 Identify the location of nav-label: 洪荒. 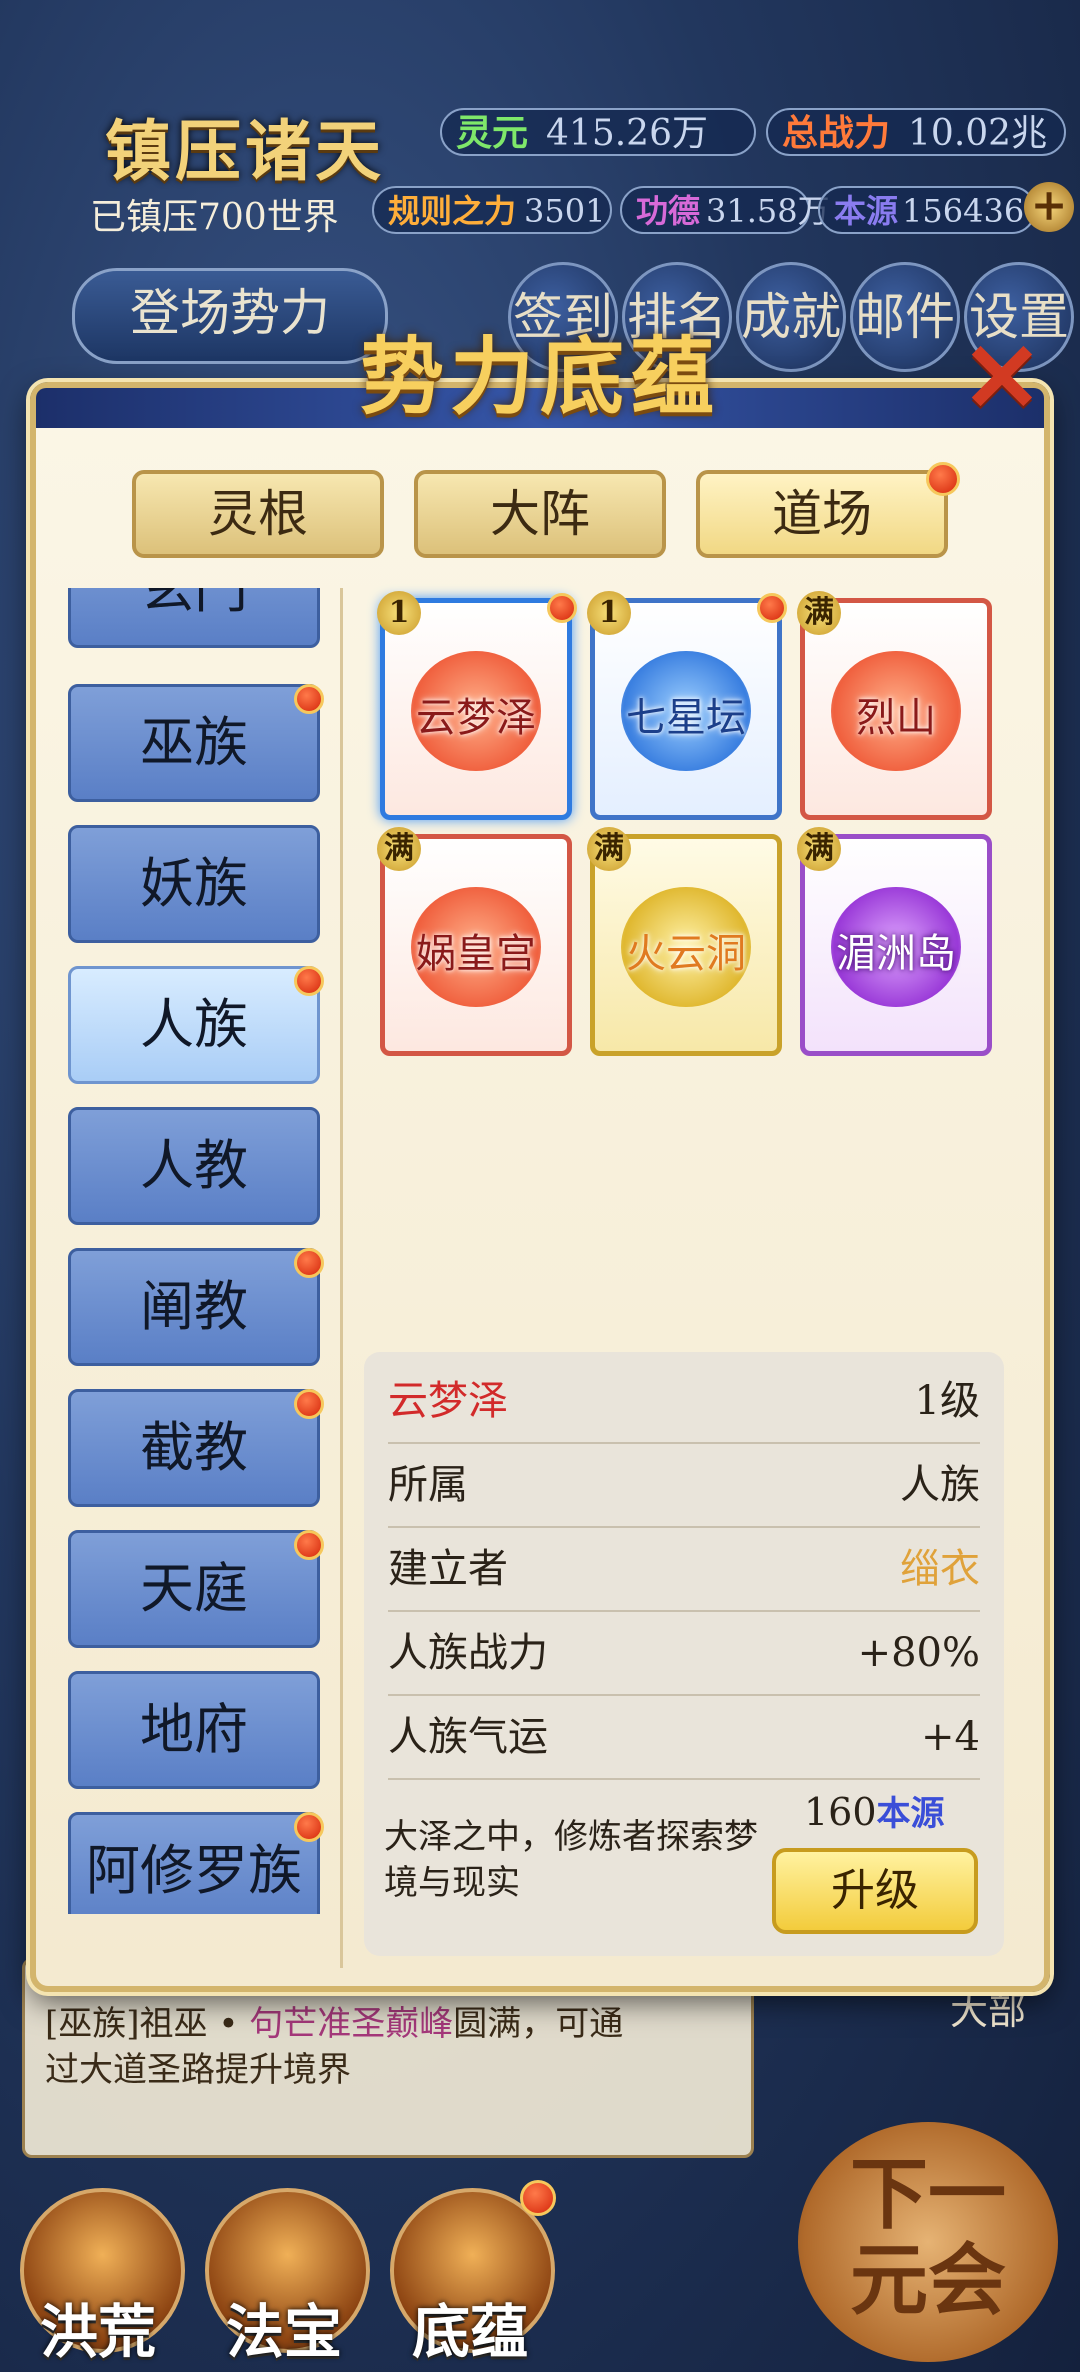
(98, 2332).